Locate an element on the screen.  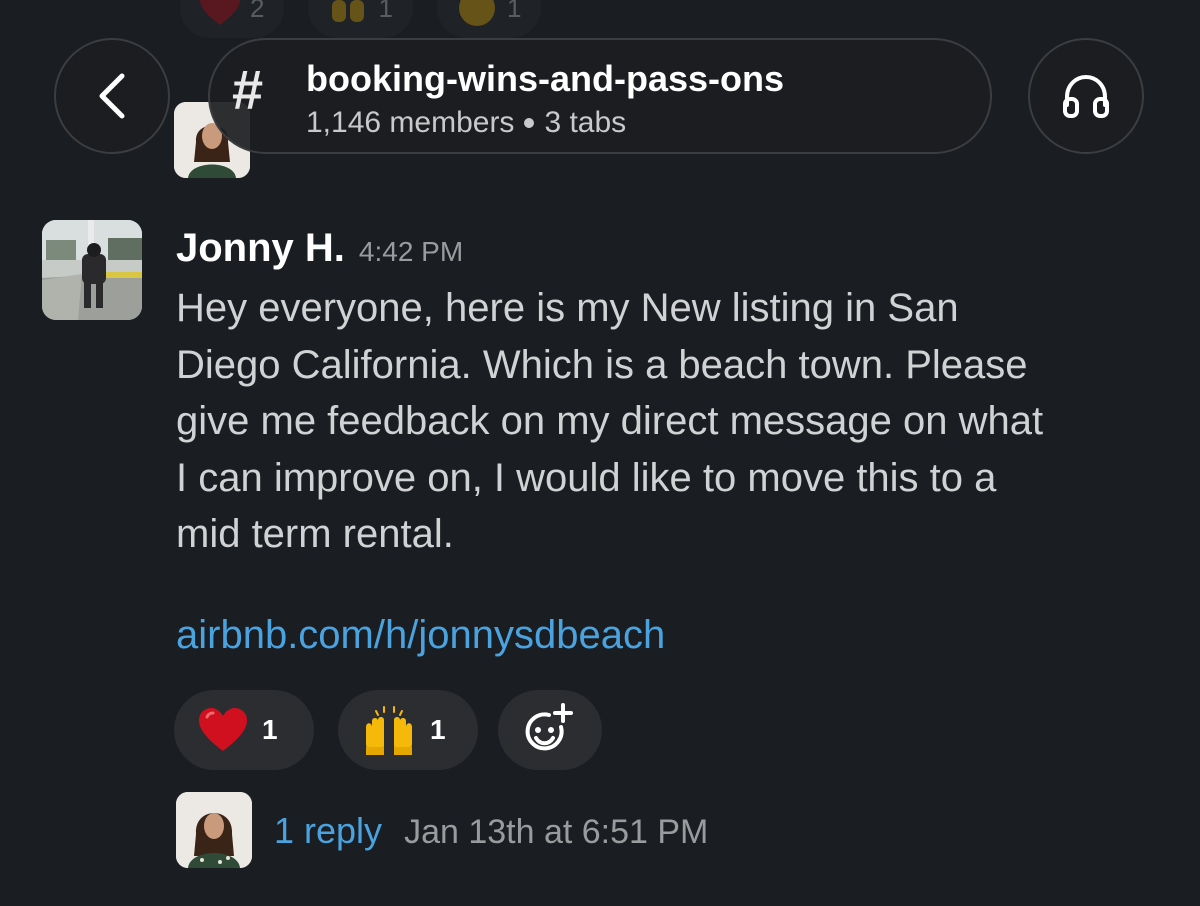
message-header: Jonny H. 4:42 PM is located at coordinates (319, 248).